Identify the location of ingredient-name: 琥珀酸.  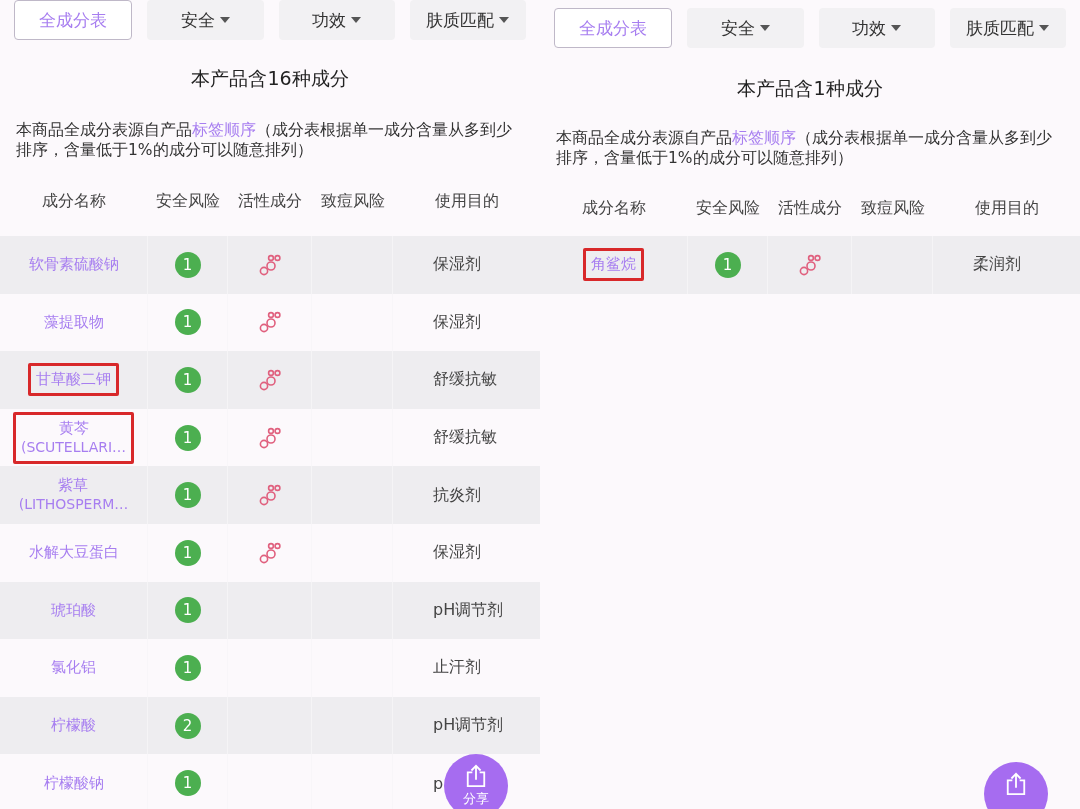
(73, 610).